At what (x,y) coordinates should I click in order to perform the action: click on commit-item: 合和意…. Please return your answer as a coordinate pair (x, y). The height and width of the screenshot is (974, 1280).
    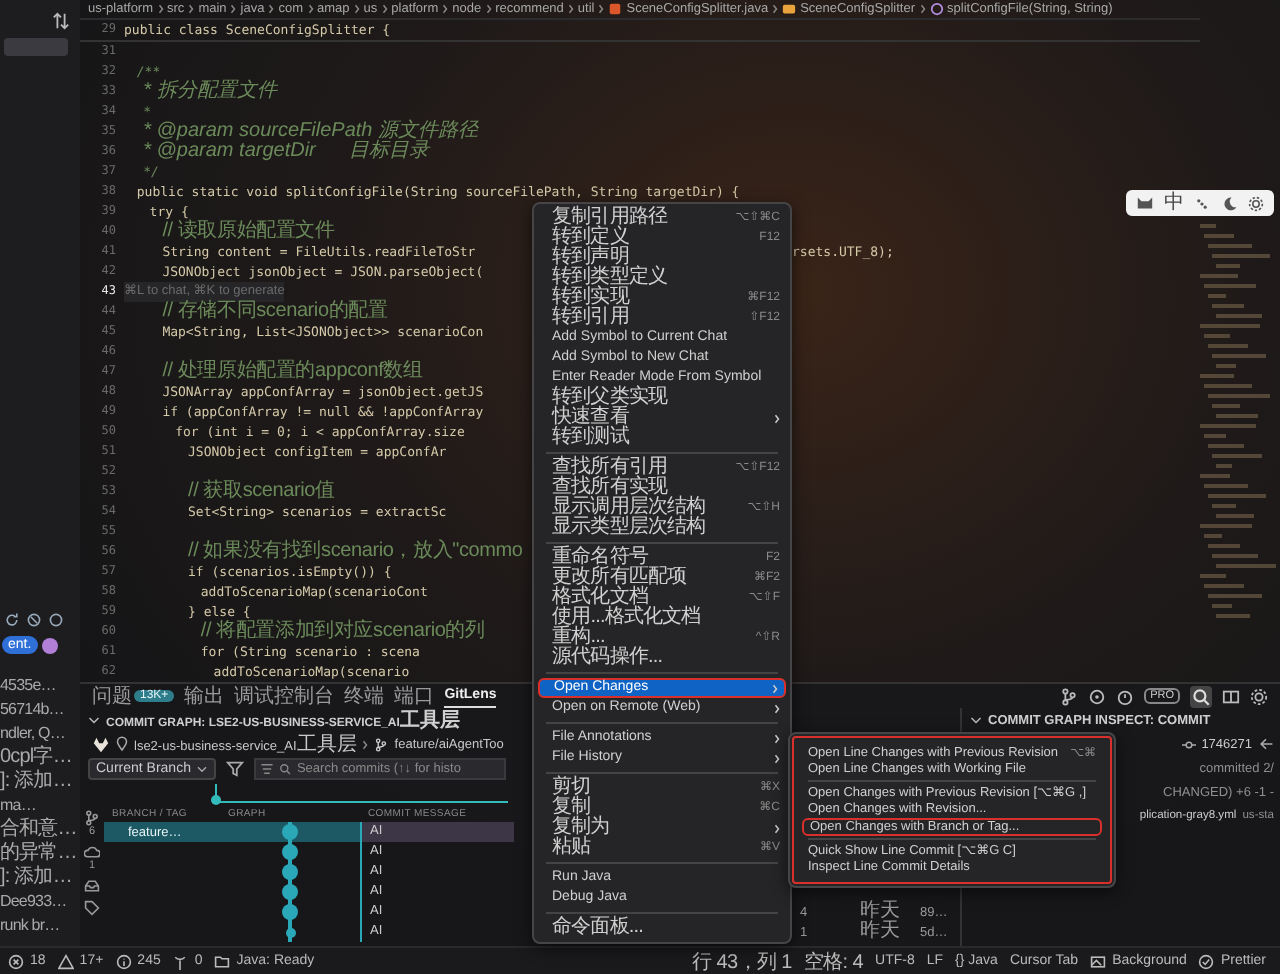
    Looking at the image, I should click on (40, 830).